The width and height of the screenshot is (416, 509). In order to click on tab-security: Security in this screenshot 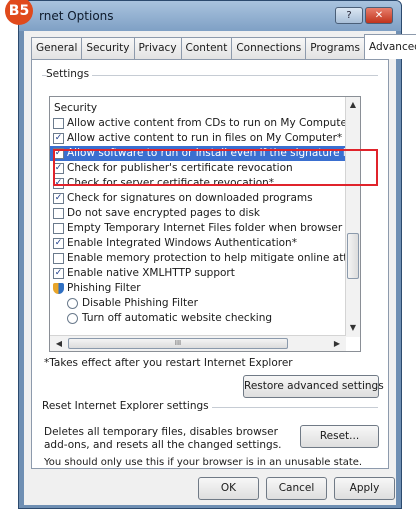, I will do `click(108, 48)`.